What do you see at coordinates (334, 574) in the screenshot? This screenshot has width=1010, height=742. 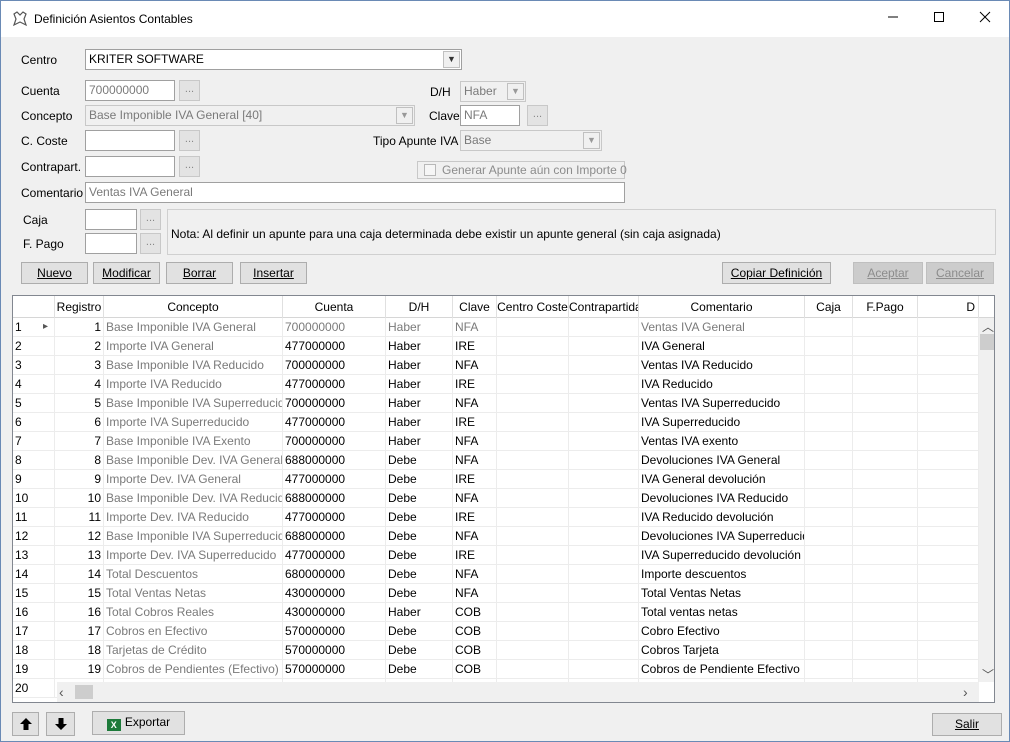 I see `cell-cuenta: 680000000` at bounding box center [334, 574].